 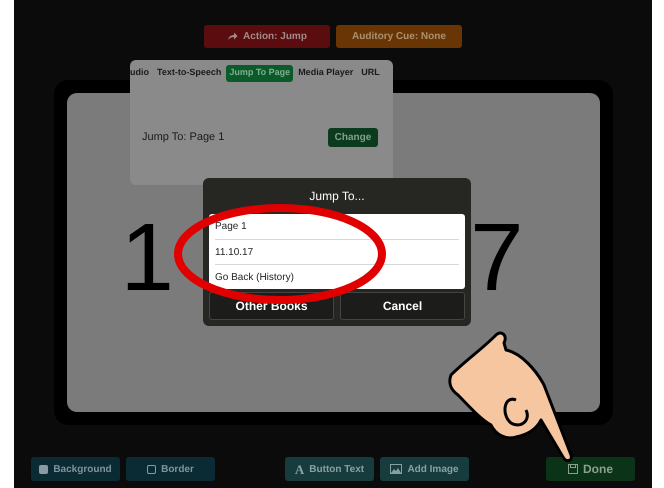 What do you see at coordinates (353, 137) in the screenshot?
I see `change-button: Change` at bounding box center [353, 137].